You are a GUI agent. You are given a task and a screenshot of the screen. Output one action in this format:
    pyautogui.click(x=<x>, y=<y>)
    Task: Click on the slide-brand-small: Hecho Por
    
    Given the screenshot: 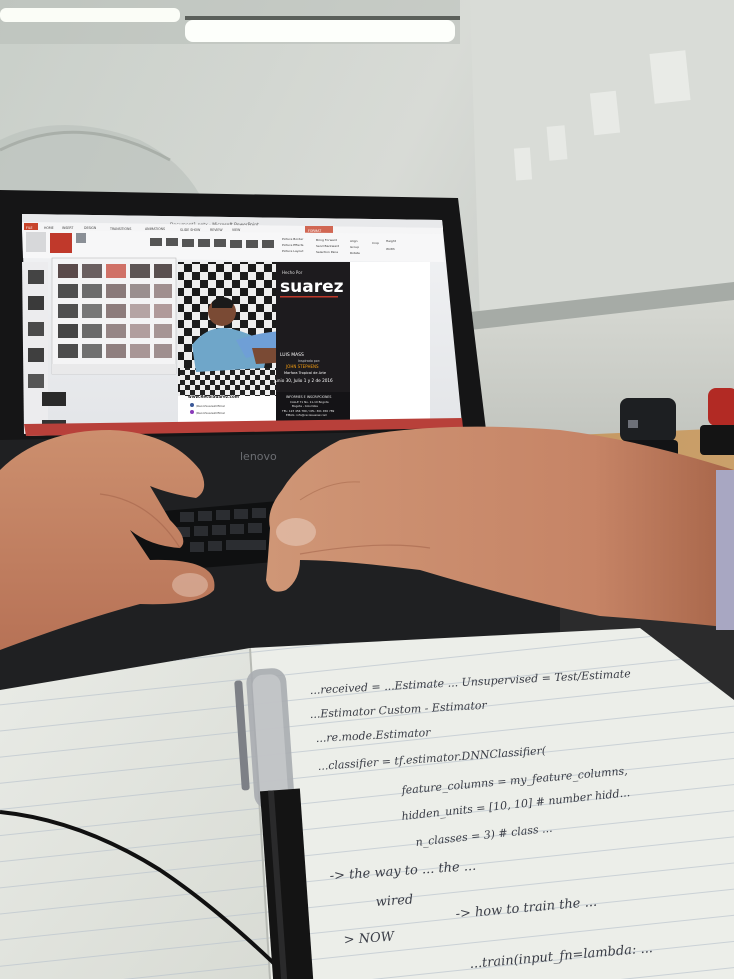 What is the action you would take?
    pyautogui.click(x=292, y=272)
    